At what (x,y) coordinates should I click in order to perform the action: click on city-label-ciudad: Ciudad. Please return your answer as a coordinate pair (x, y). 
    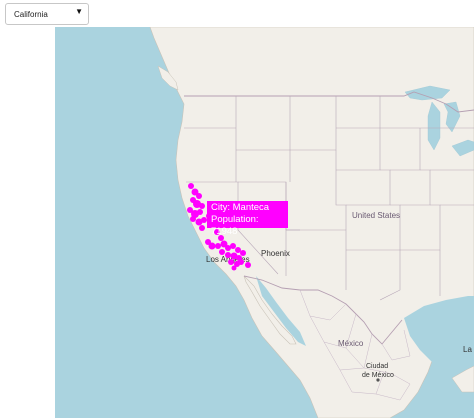
    Looking at the image, I should click on (377, 366).